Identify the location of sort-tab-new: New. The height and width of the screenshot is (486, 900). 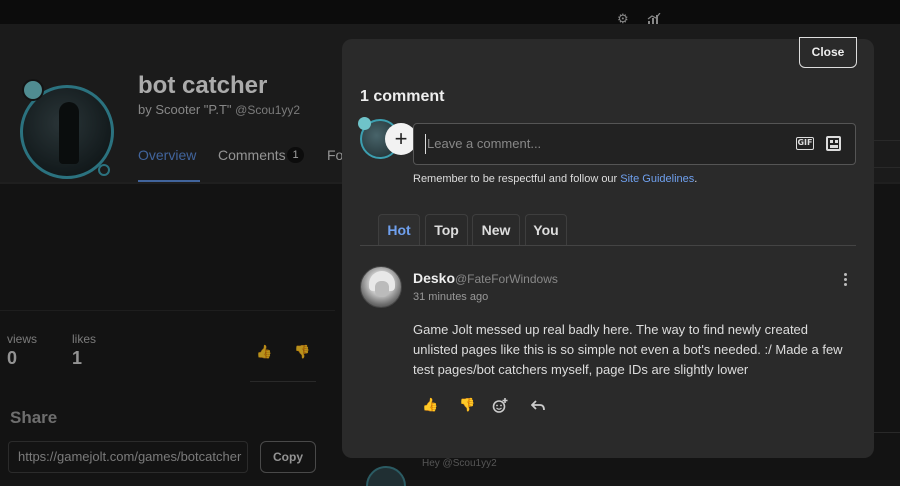
(496, 229).